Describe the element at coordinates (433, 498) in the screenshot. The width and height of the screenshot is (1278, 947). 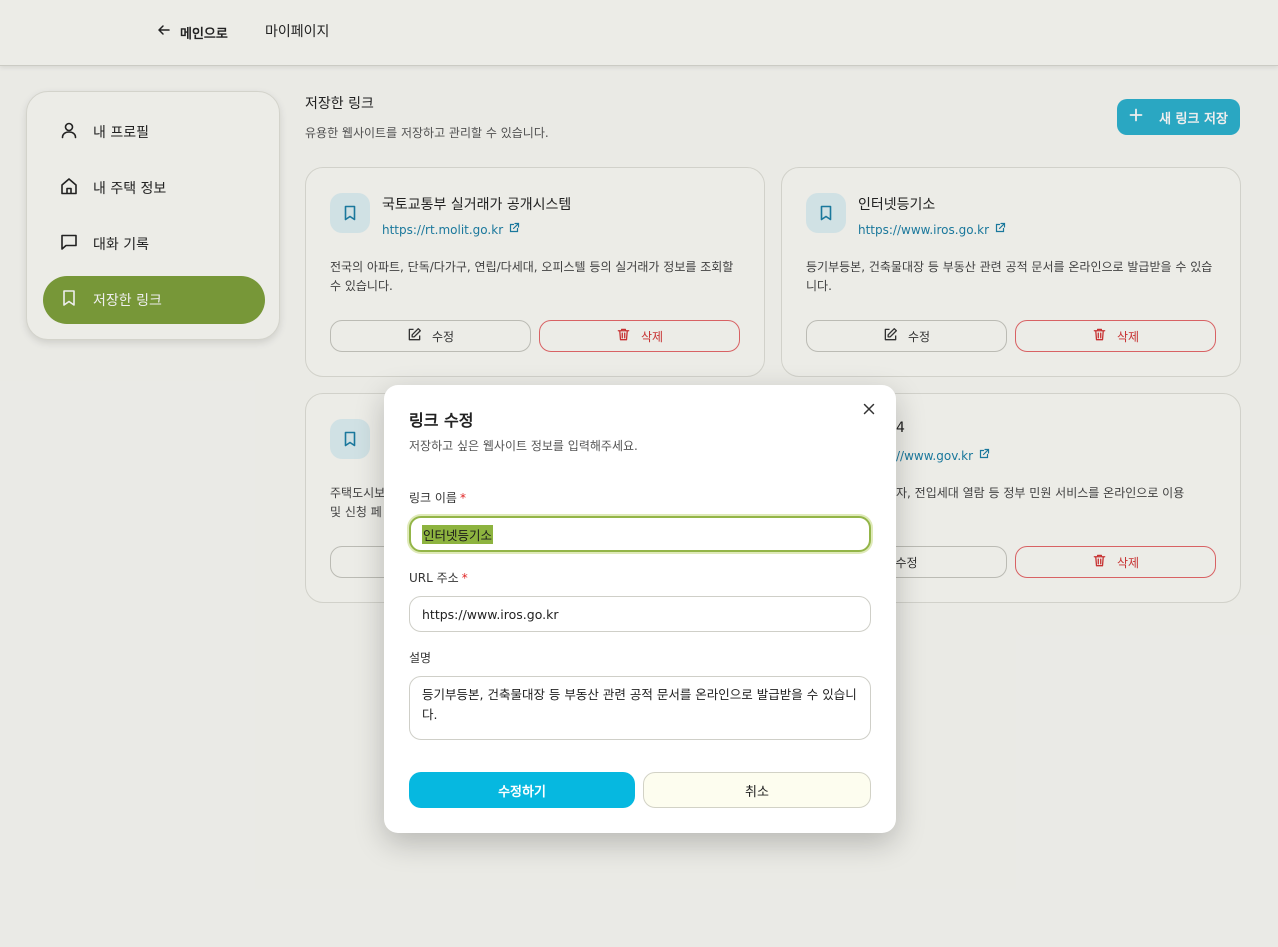
I see `link-name-label-text: 링크 이름` at that location.